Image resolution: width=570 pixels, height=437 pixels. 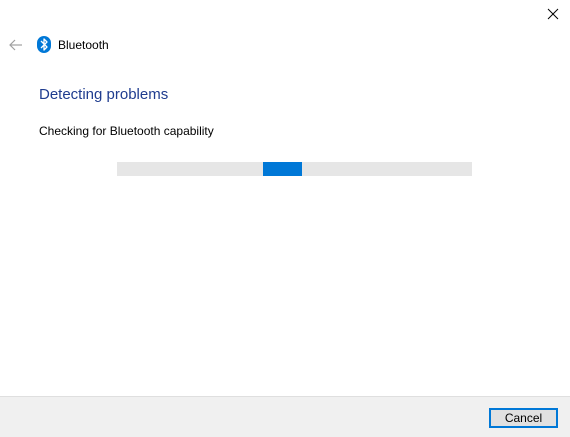 I want to click on close-button, so click(x=553, y=14).